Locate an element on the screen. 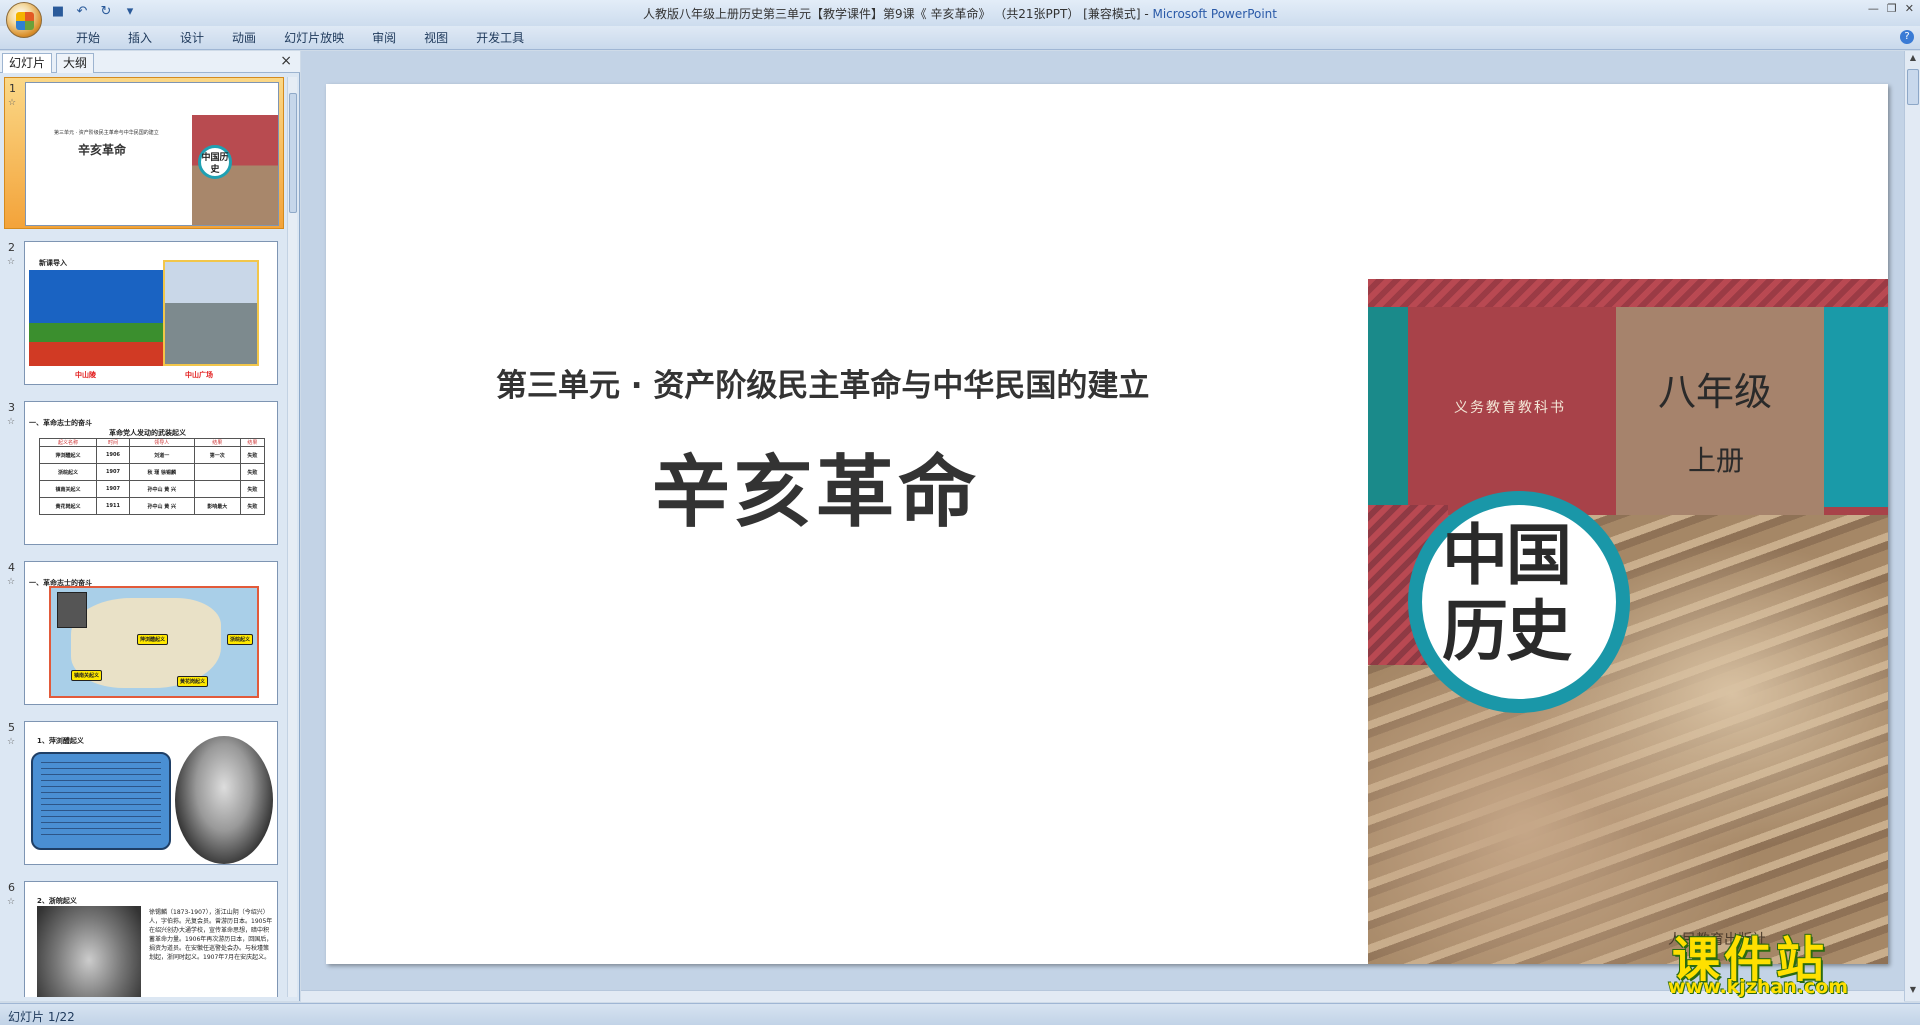  slide-thumbnail-1: 1 ☆ 第三单元 · 资产阶级民主革命与中华民国的建立 辛亥革命 中国历史 is located at coordinates (144, 153).